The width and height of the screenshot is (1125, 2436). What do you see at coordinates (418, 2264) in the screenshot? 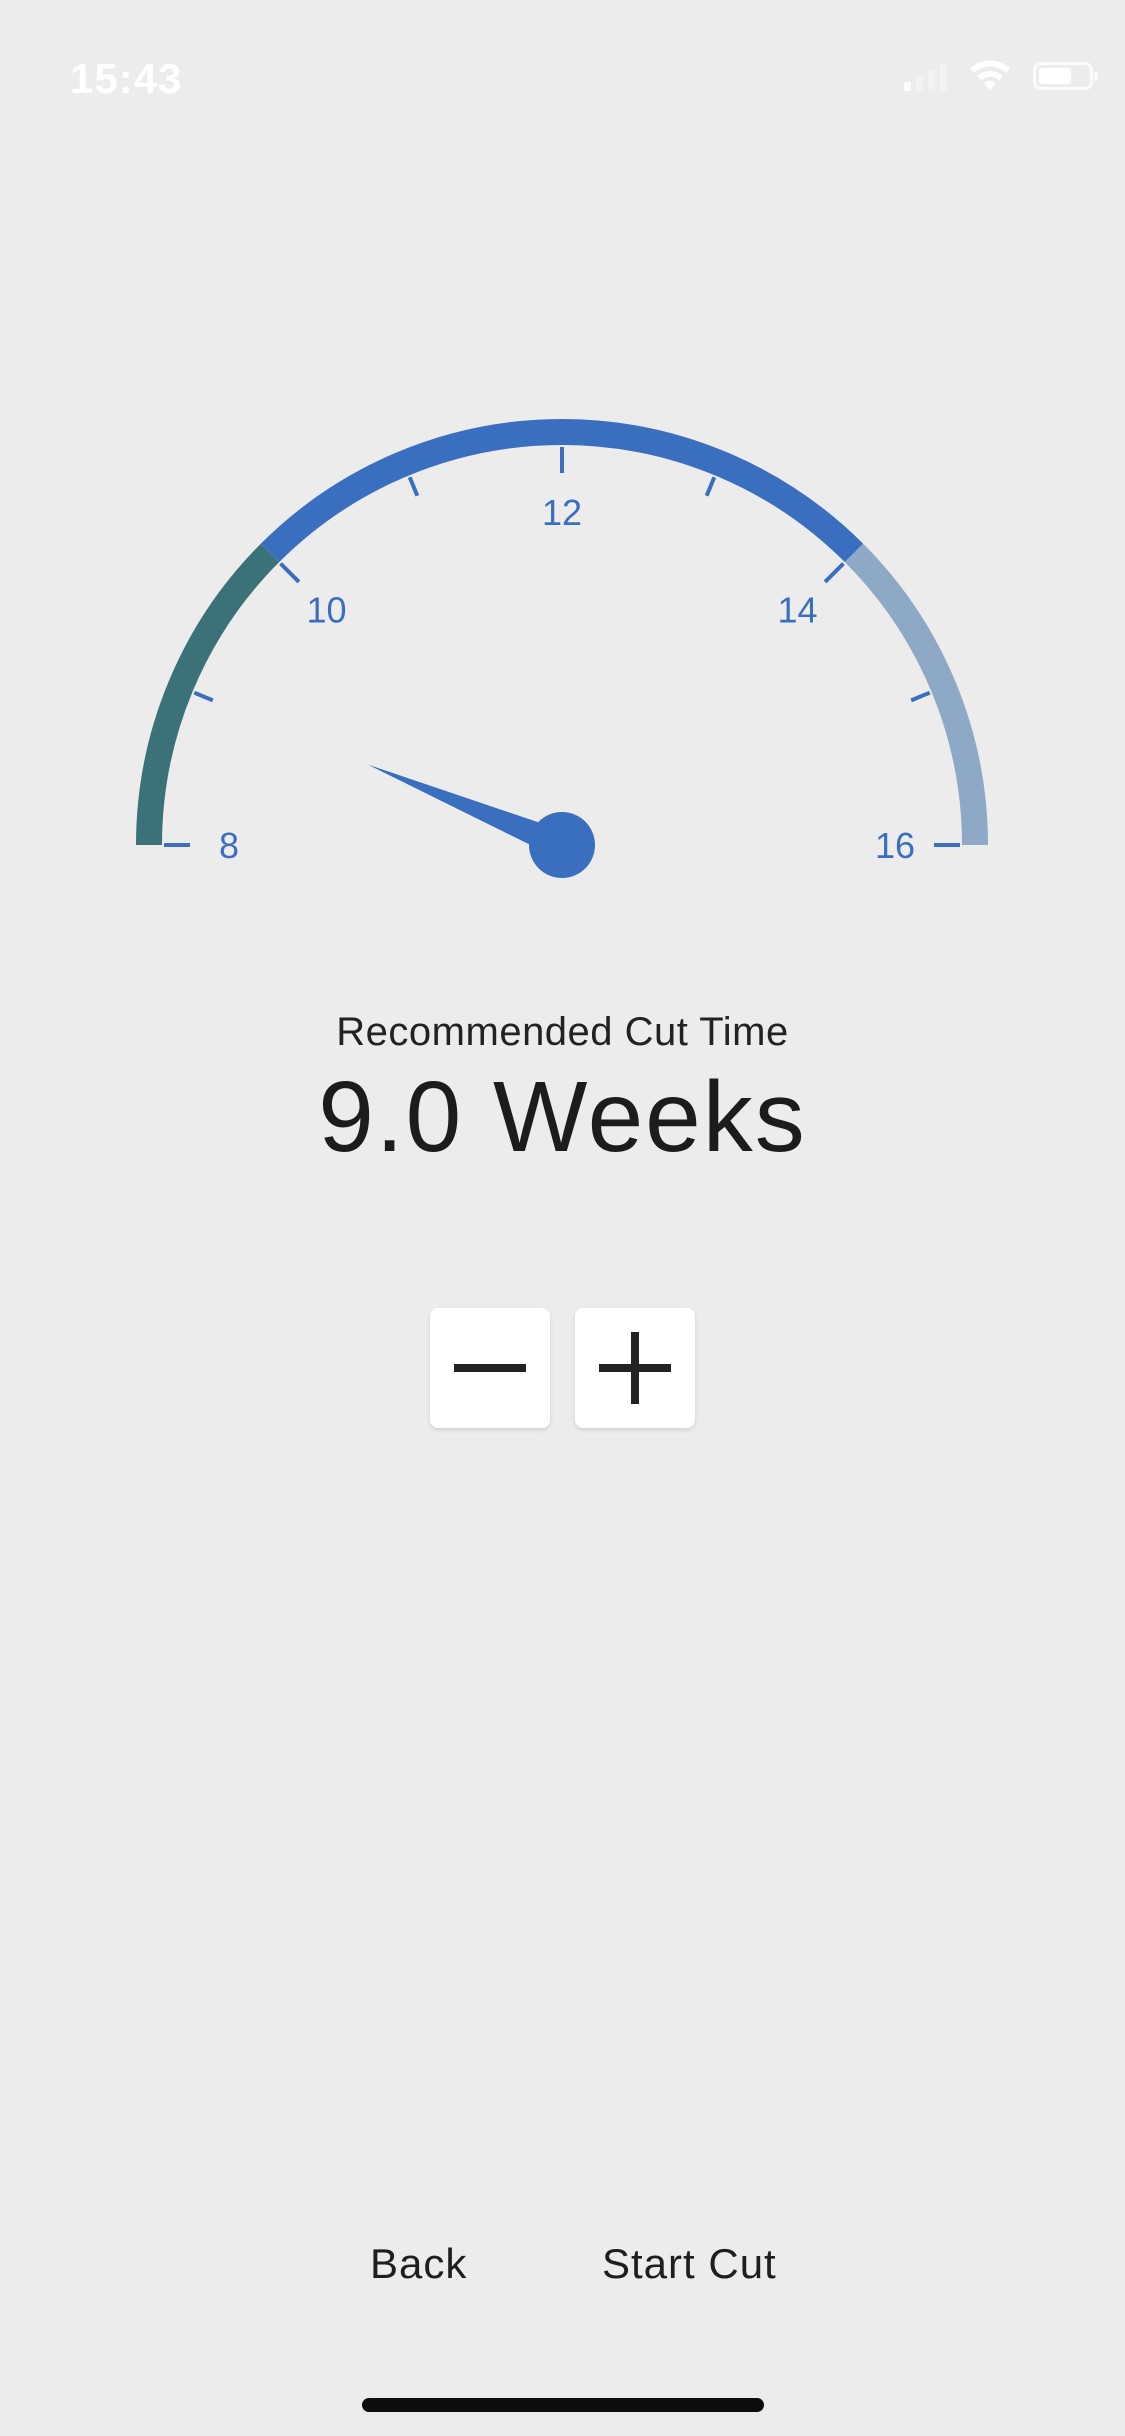
I see `back-button: Back` at bounding box center [418, 2264].